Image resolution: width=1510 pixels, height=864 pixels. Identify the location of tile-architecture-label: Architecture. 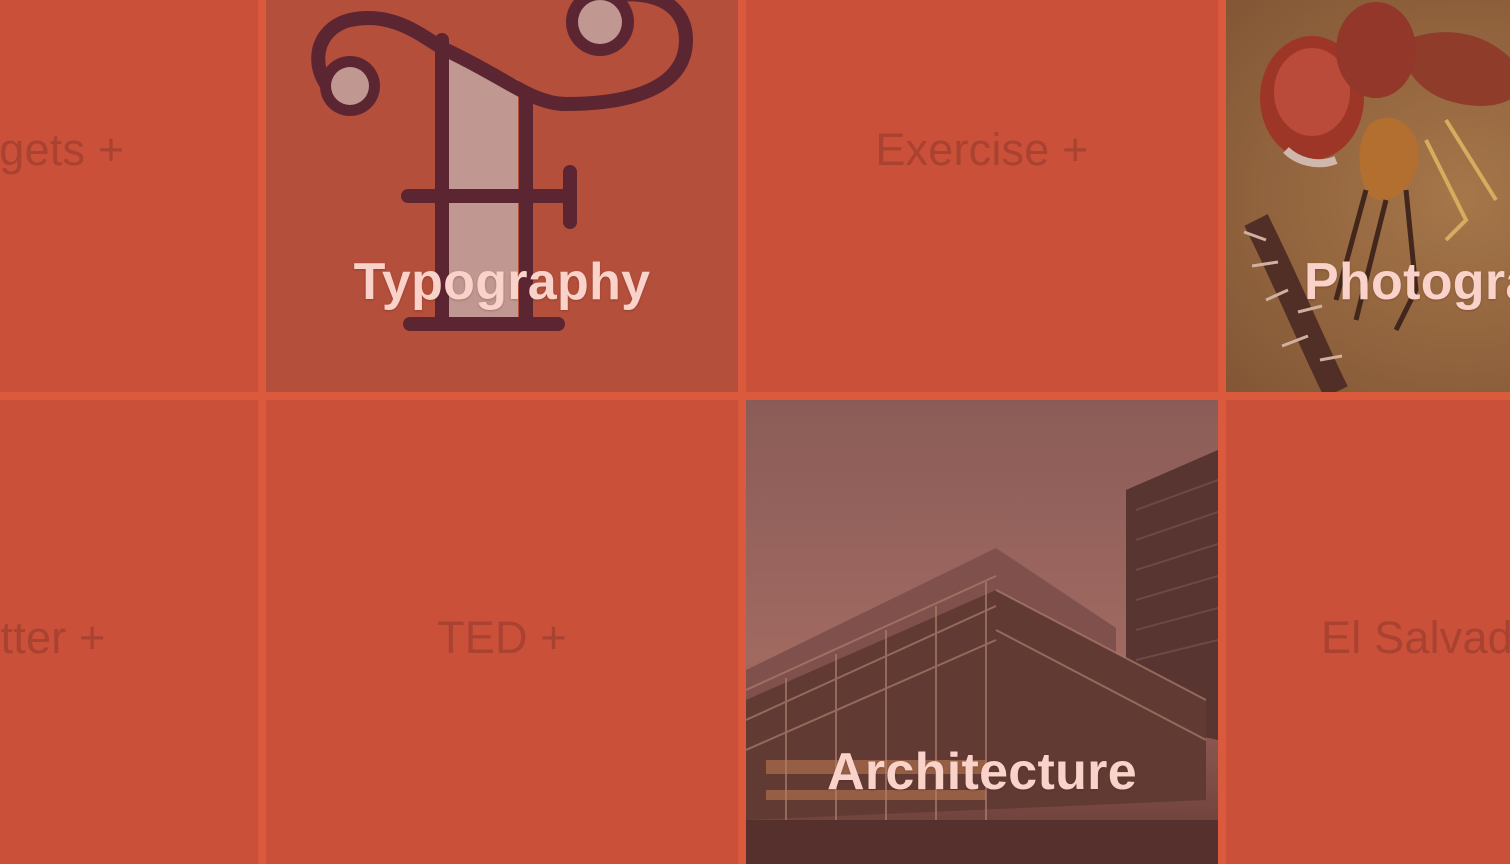
(982, 772).